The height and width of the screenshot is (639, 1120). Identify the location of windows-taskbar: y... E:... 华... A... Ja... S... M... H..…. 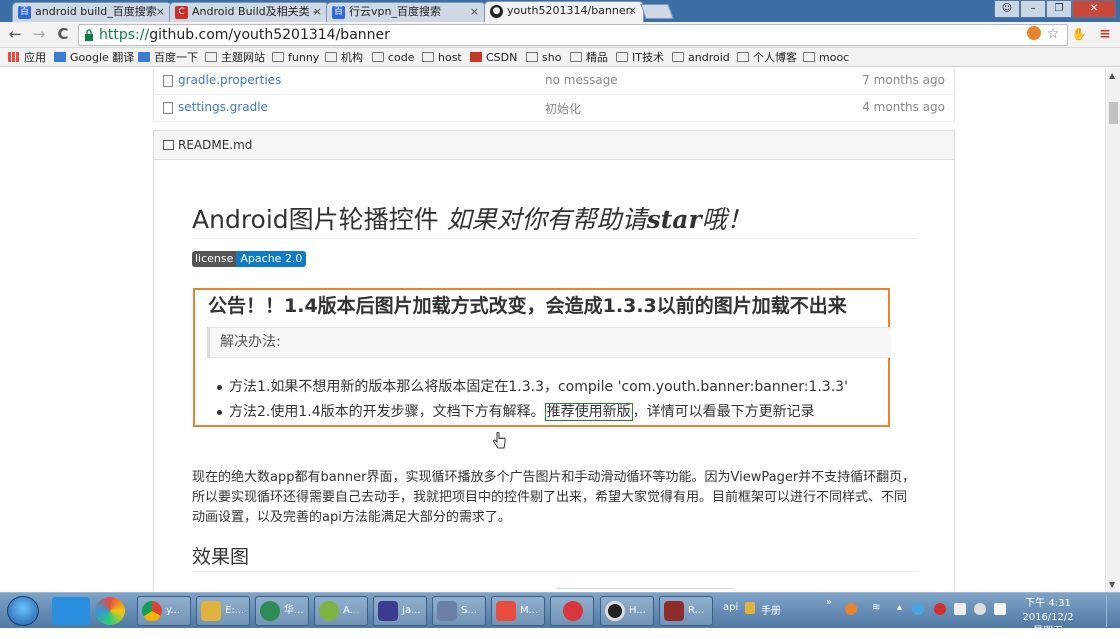
(560, 614).